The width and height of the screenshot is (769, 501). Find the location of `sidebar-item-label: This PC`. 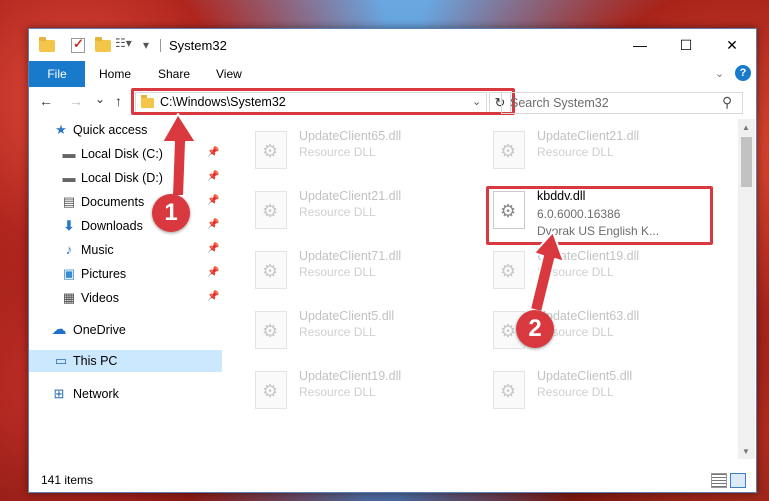

sidebar-item-label: This PC is located at coordinates (95, 361).